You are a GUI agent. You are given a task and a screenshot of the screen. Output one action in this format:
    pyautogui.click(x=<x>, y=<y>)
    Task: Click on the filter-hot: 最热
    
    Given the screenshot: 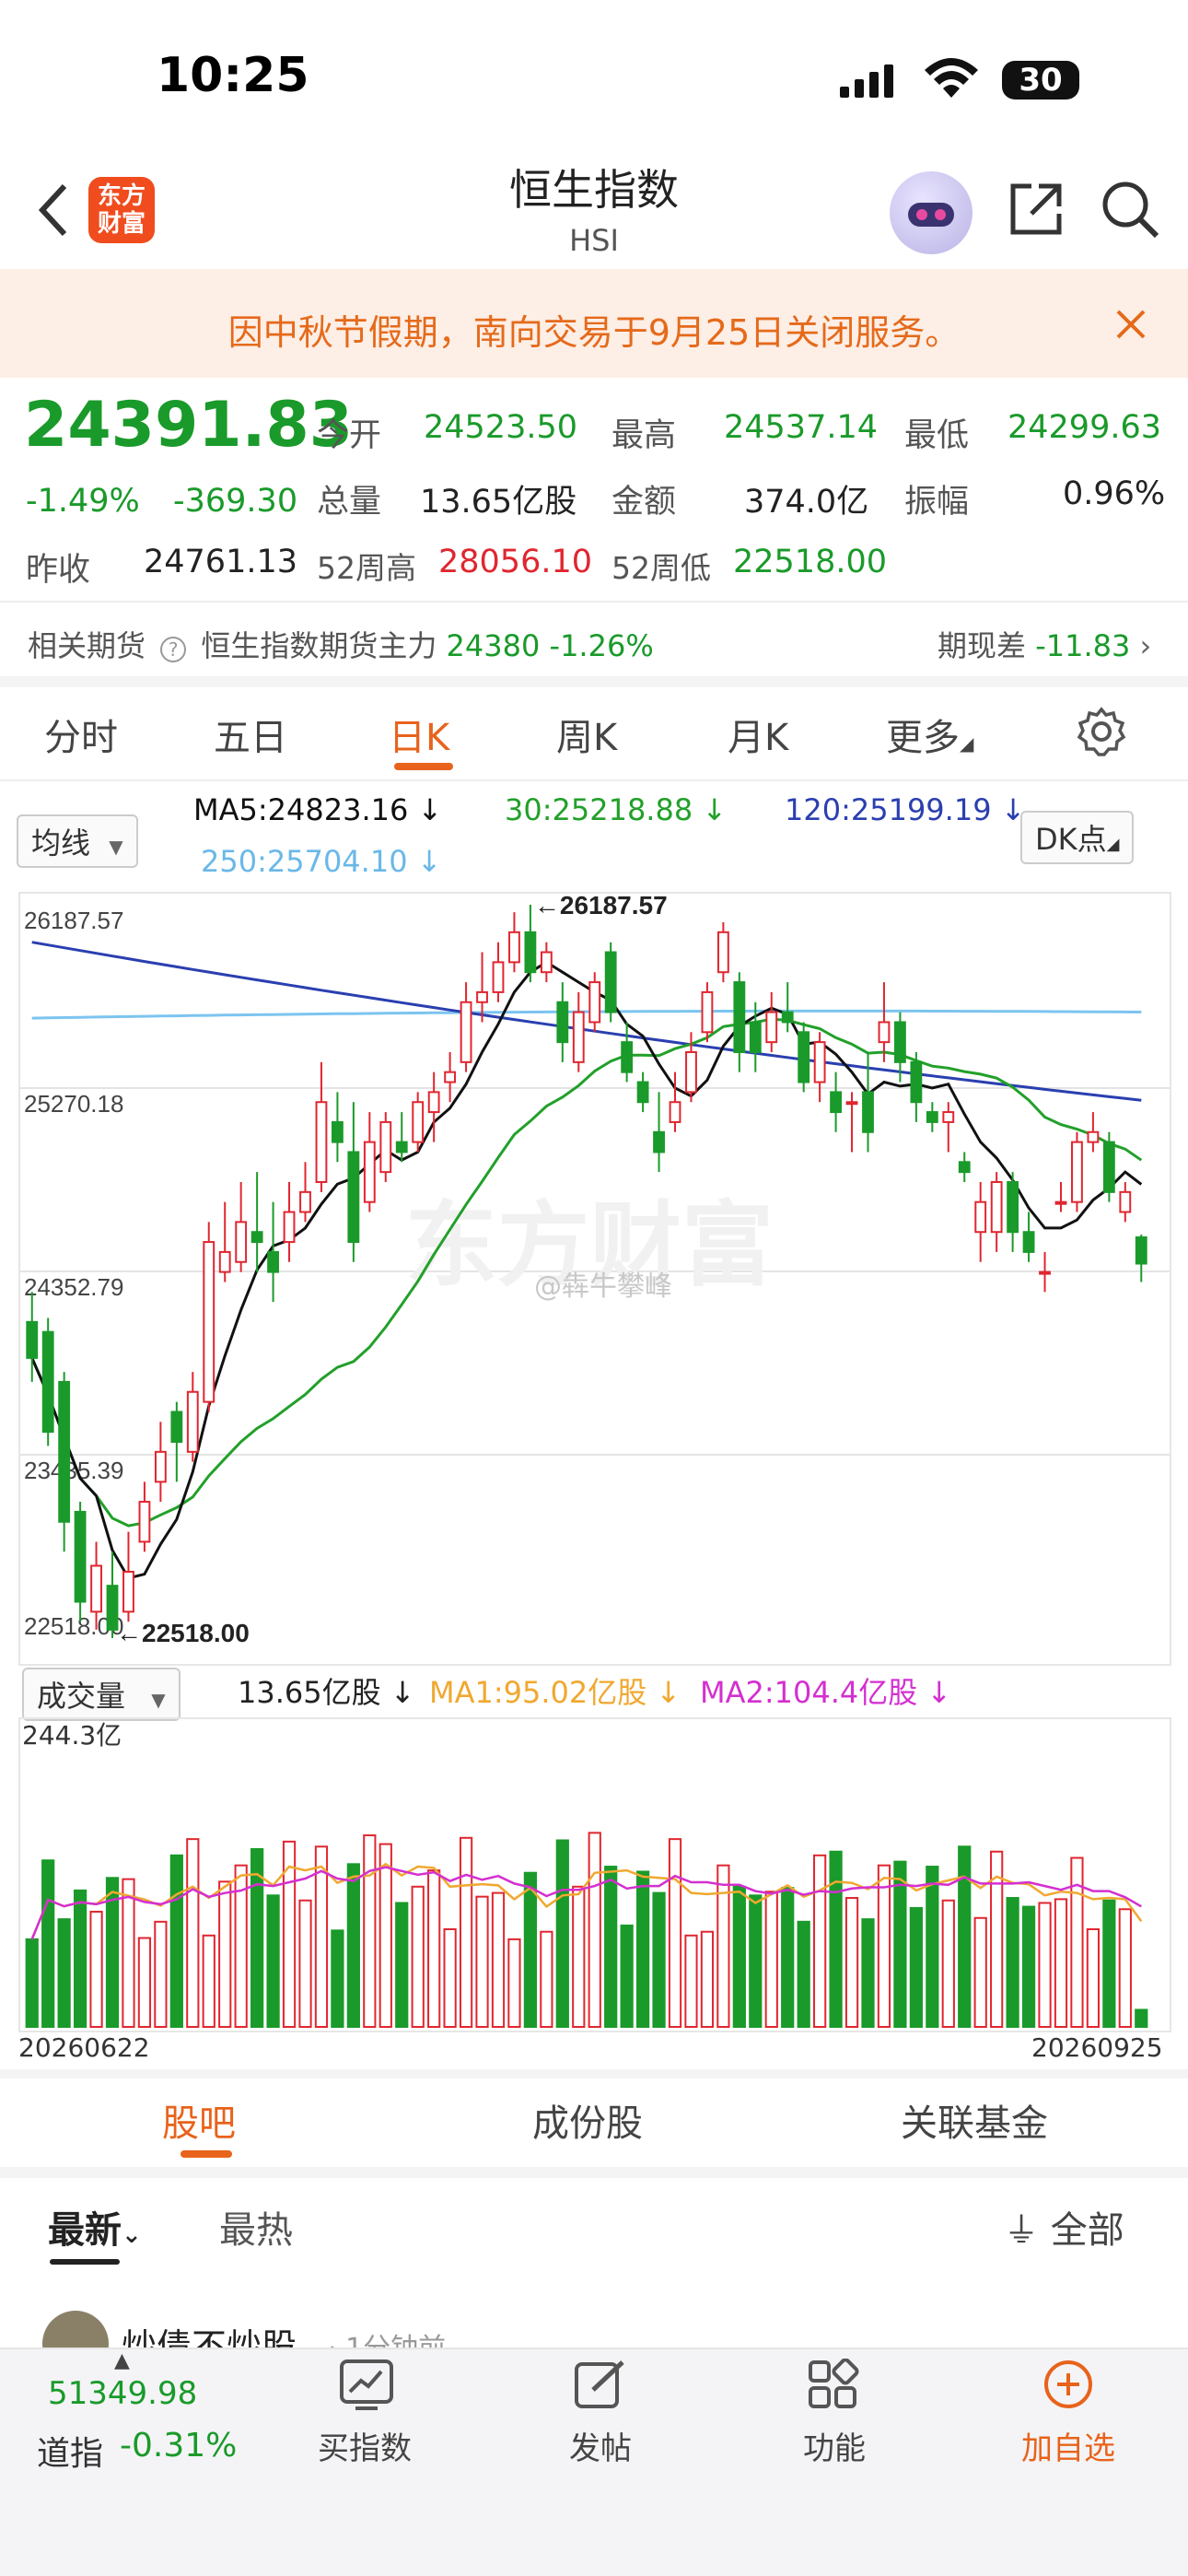 What is the action you would take?
    pyautogui.click(x=256, y=2227)
    